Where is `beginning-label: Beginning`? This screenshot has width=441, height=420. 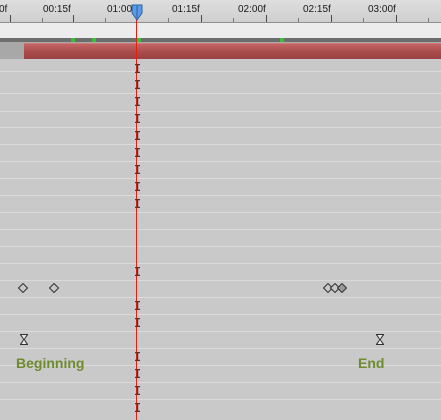
beginning-label: Beginning is located at coordinates (50, 363).